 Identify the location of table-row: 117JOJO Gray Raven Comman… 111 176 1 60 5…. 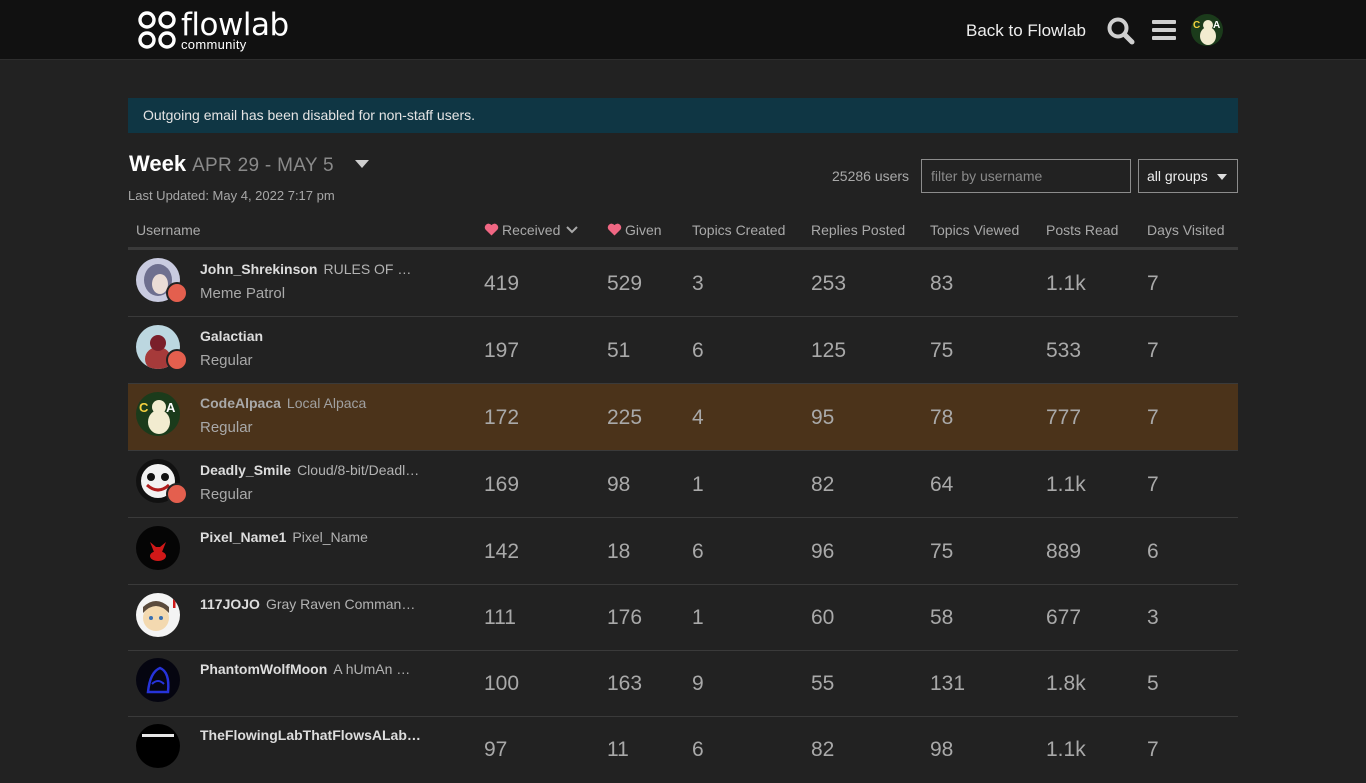
(683, 618).